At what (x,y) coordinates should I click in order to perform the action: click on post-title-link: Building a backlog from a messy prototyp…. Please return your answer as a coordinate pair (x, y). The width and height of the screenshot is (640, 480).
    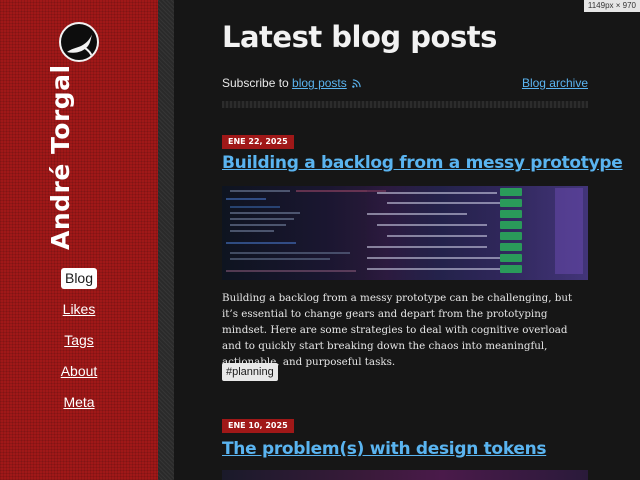
    Looking at the image, I should click on (422, 163).